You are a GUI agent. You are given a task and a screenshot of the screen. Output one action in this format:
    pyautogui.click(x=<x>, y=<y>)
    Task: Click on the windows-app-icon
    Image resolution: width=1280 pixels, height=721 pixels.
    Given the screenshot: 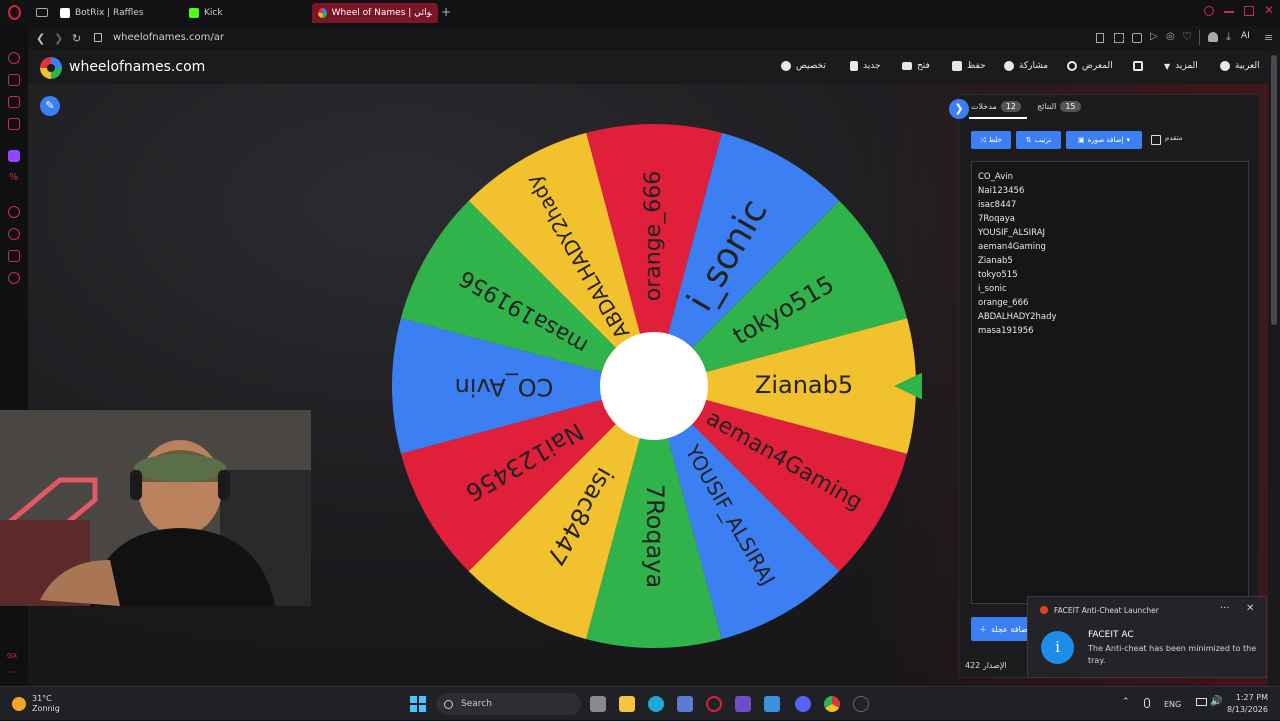 What is the action you would take?
    pyautogui.click(x=772, y=704)
    